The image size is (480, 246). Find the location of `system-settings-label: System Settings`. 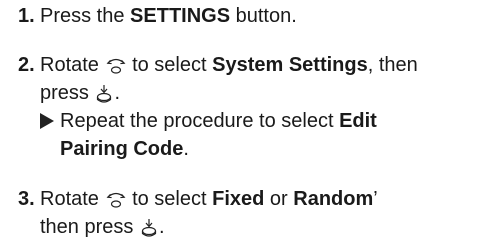

system-settings-label: System Settings is located at coordinates (290, 65).